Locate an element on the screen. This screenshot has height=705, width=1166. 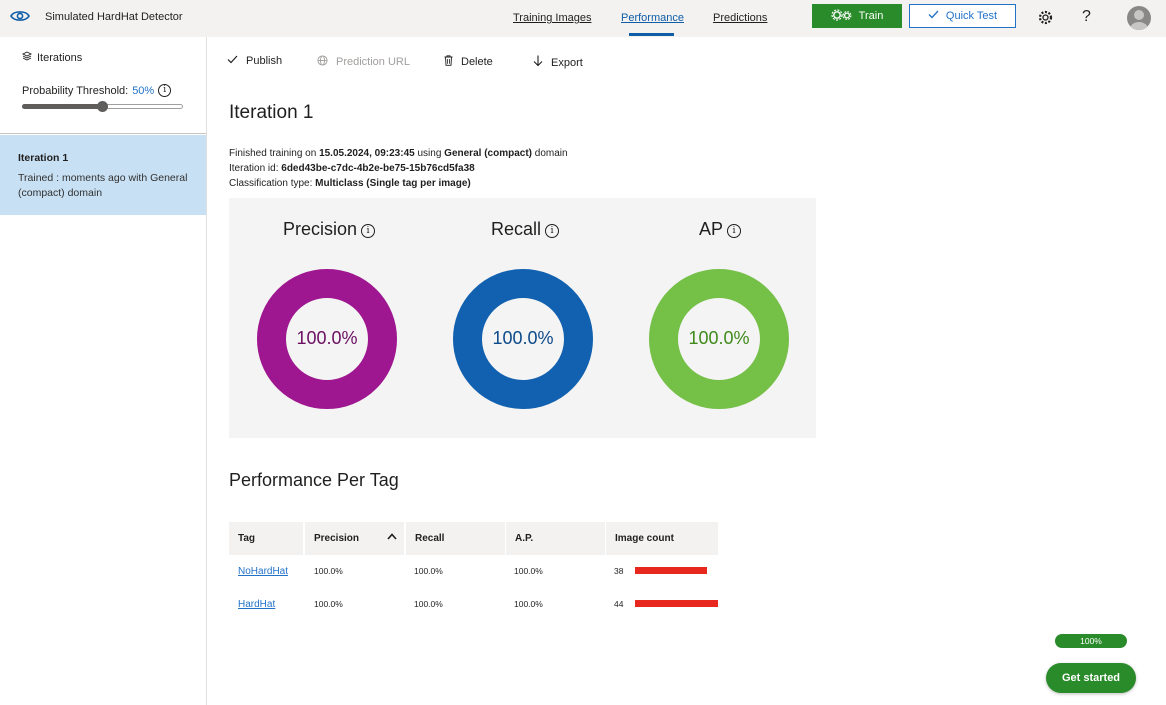
classification-label: Classification type: is located at coordinates (271, 183).